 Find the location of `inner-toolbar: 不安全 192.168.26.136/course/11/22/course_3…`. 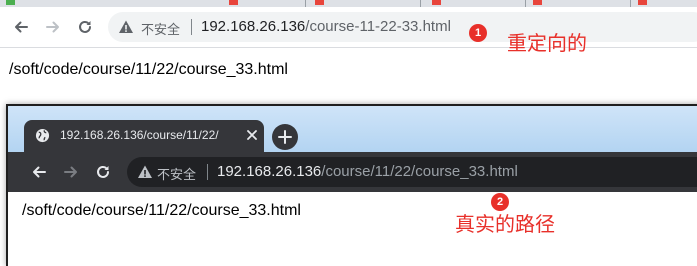

inner-toolbar: 不安全 192.168.26.136/course/11/22/course_3… is located at coordinates (352, 172).